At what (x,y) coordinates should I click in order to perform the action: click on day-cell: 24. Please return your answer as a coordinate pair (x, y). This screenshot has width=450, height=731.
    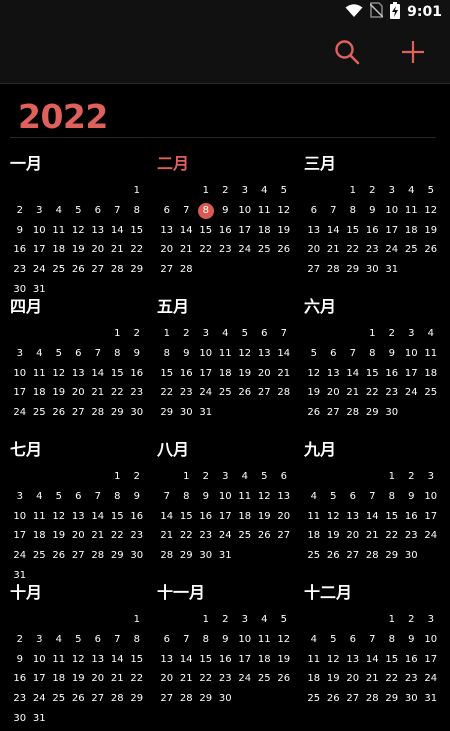
    Looking at the image, I should click on (20, 556).